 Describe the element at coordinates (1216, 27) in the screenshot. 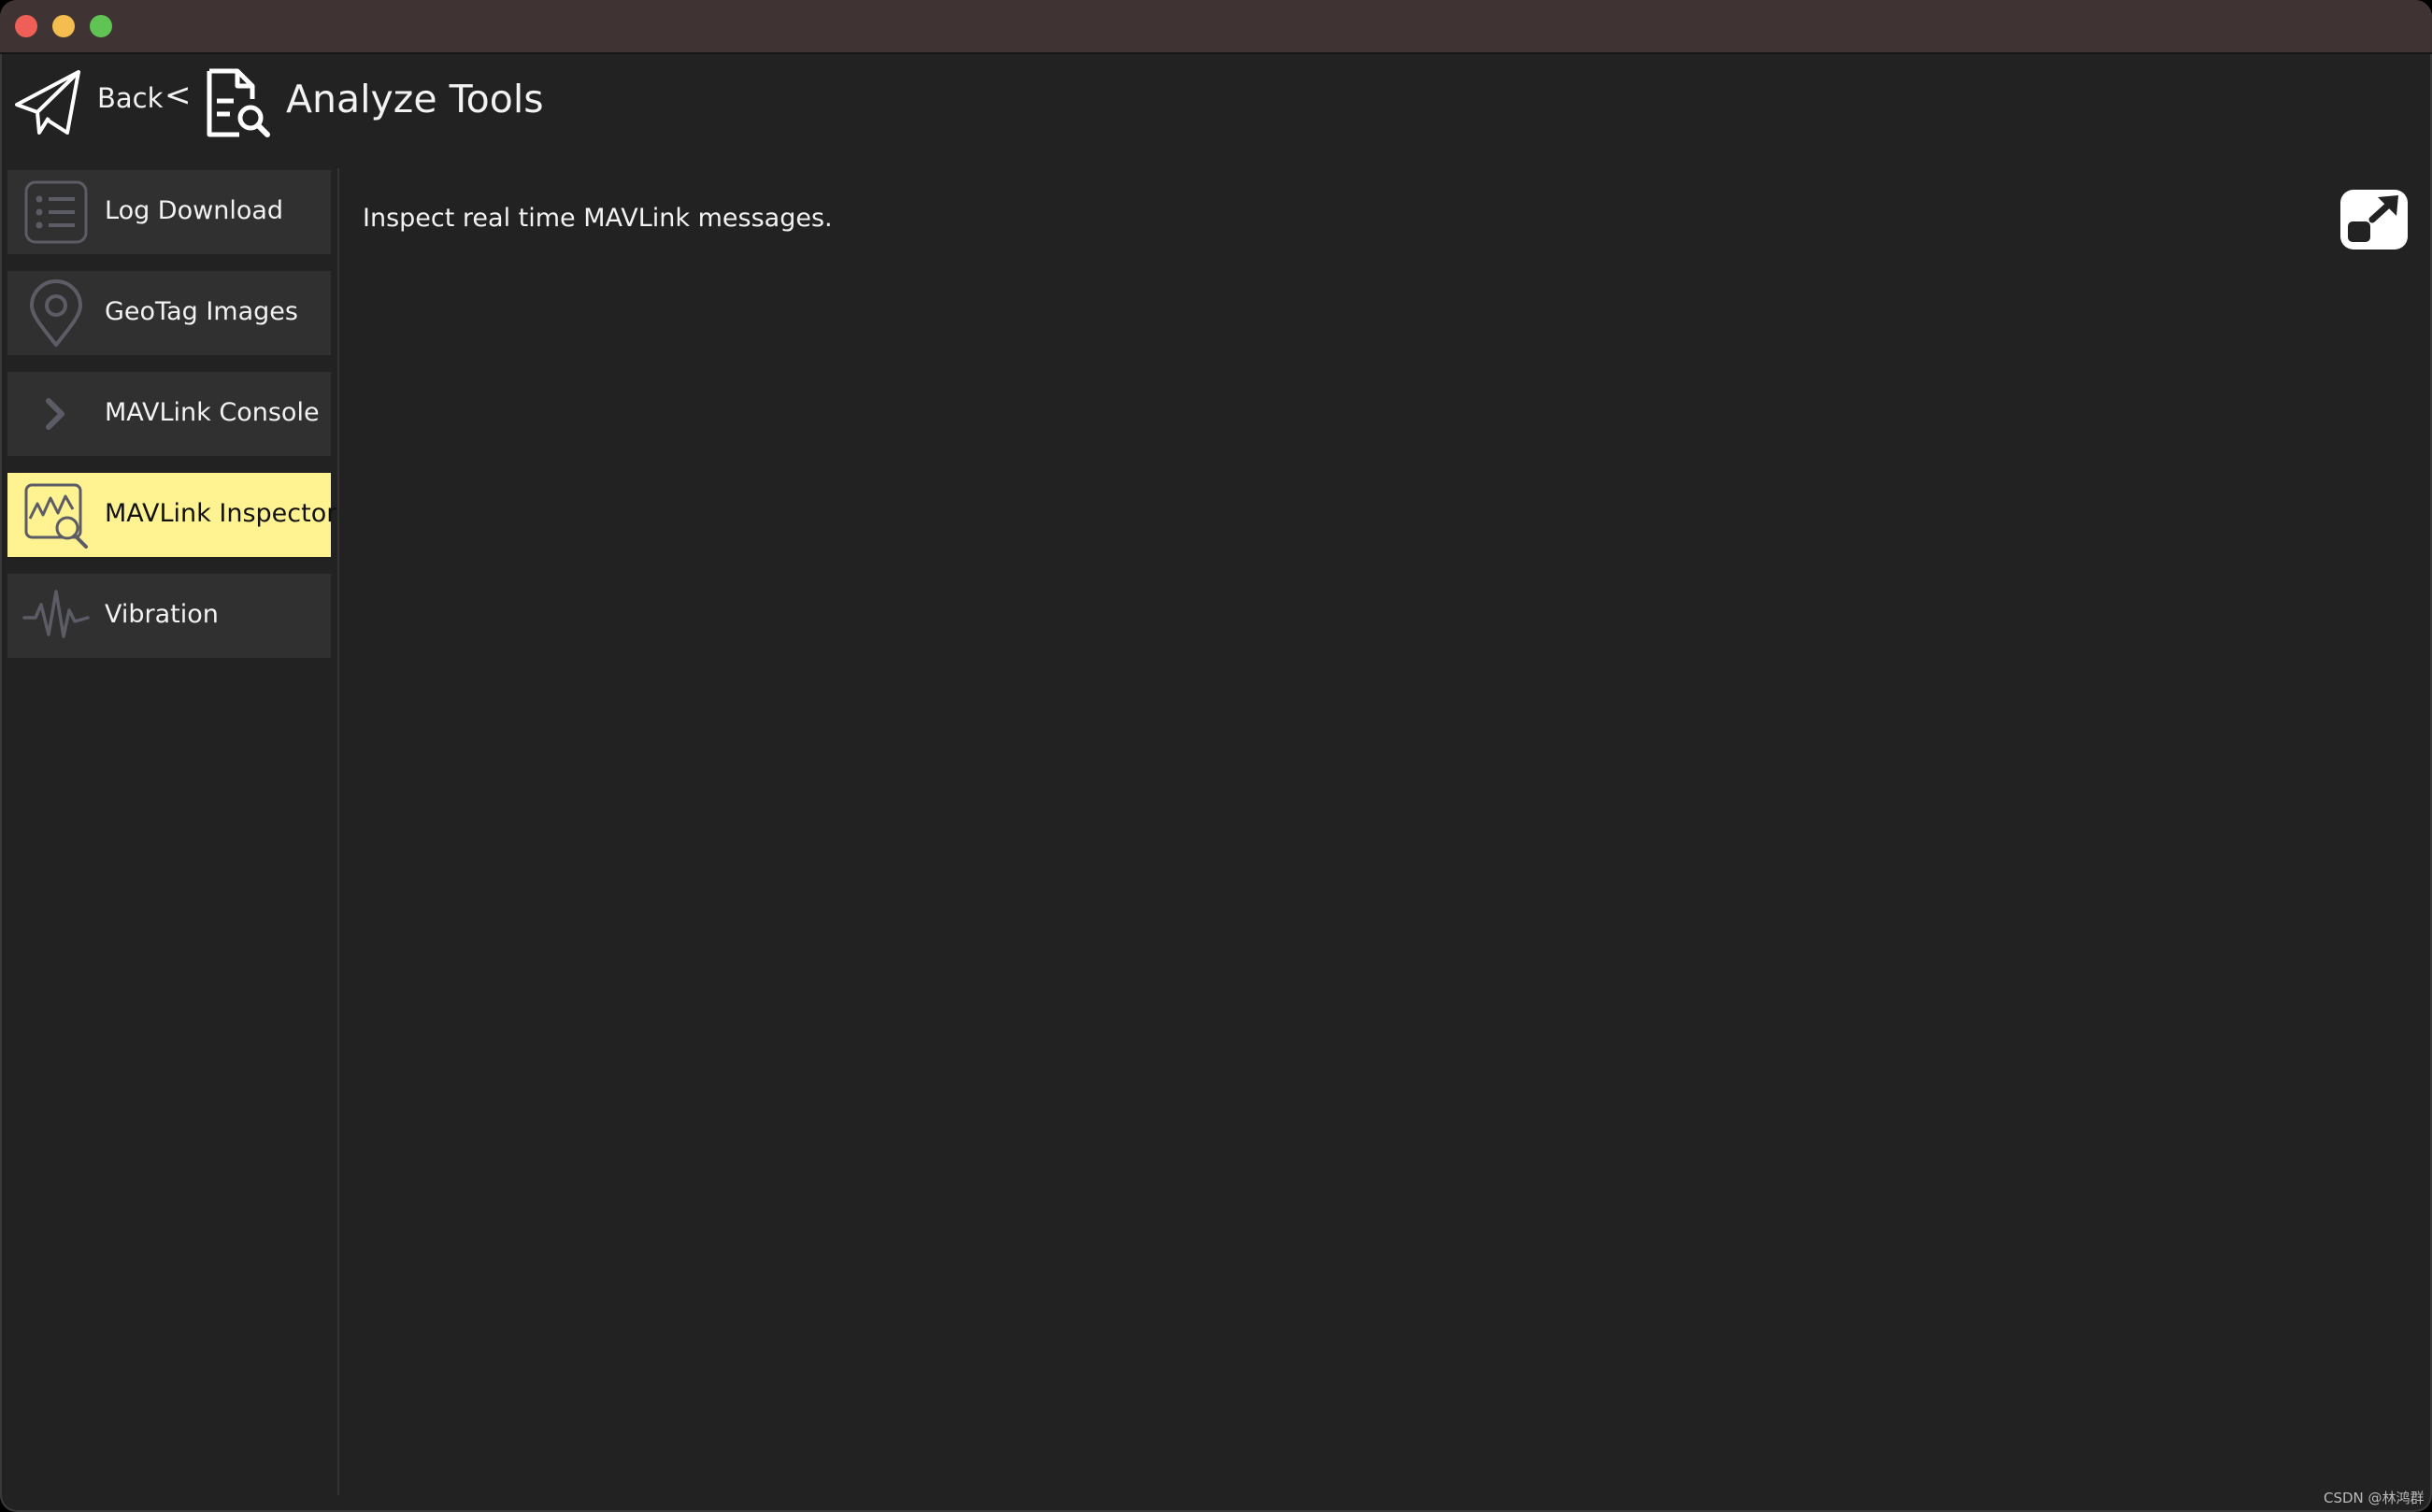

I see `title-bar` at that location.